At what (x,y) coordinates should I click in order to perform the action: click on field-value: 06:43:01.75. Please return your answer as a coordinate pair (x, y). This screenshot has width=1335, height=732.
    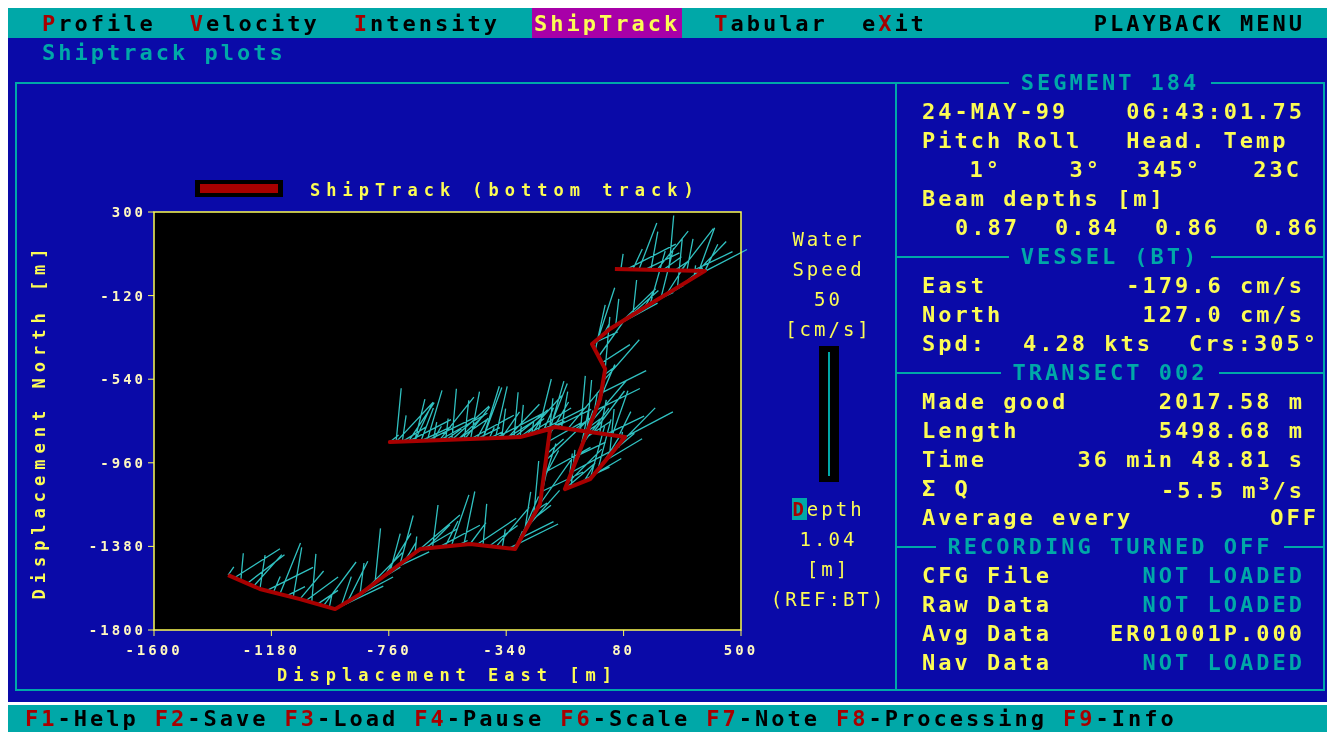
    Looking at the image, I should click on (1215, 111).